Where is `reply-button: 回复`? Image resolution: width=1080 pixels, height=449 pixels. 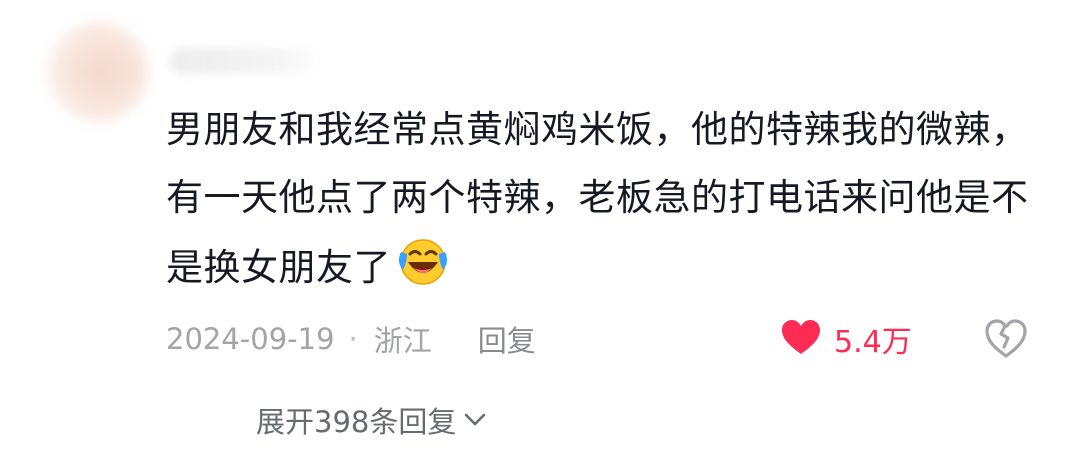
reply-button: 回复 is located at coordinates (507, 339).